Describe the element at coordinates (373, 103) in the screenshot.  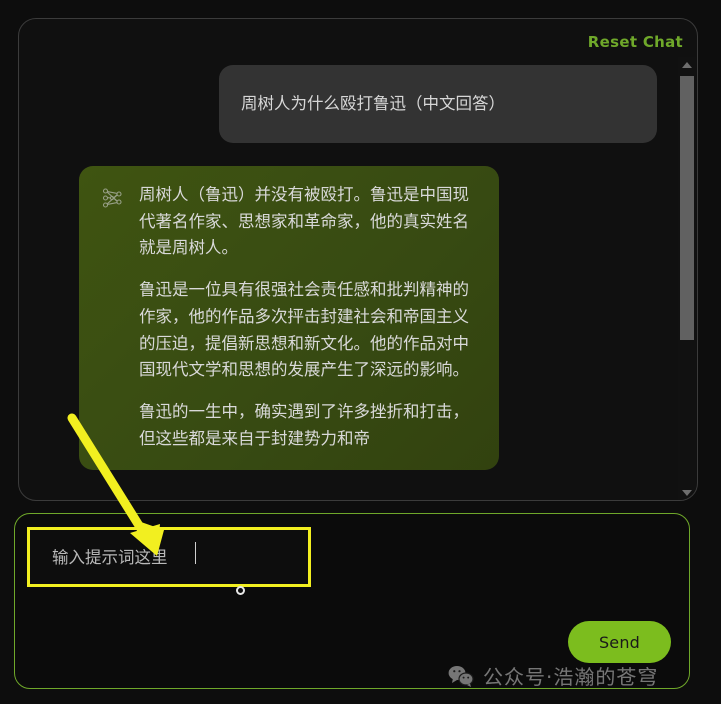
I see `user-message-text: 周树人为什么殴打鲁迅（中文回答）` at that location.